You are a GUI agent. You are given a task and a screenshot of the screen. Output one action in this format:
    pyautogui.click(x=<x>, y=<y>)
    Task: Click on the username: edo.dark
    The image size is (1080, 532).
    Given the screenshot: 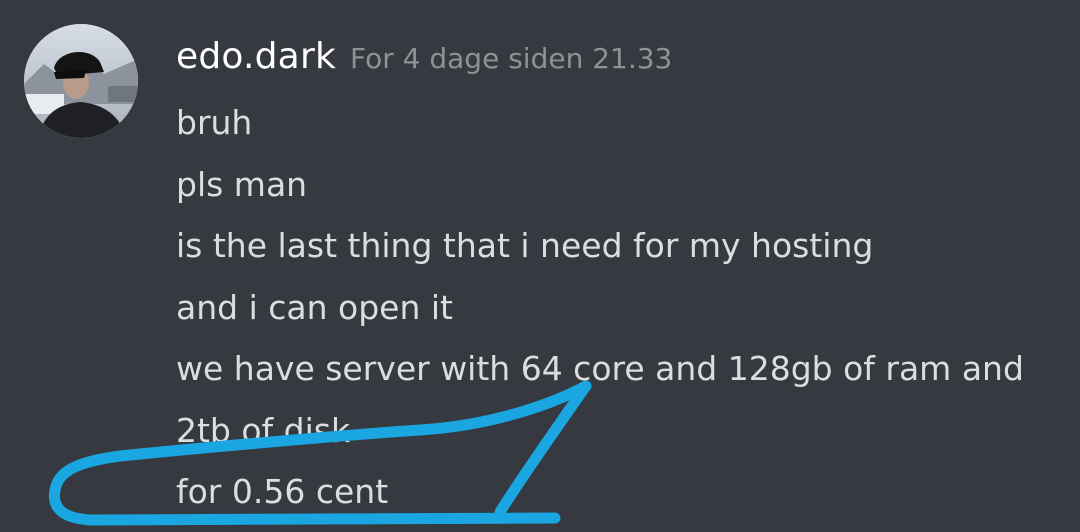 What is the action you would take?
    pyautogui.click(x=256, y=56)
    